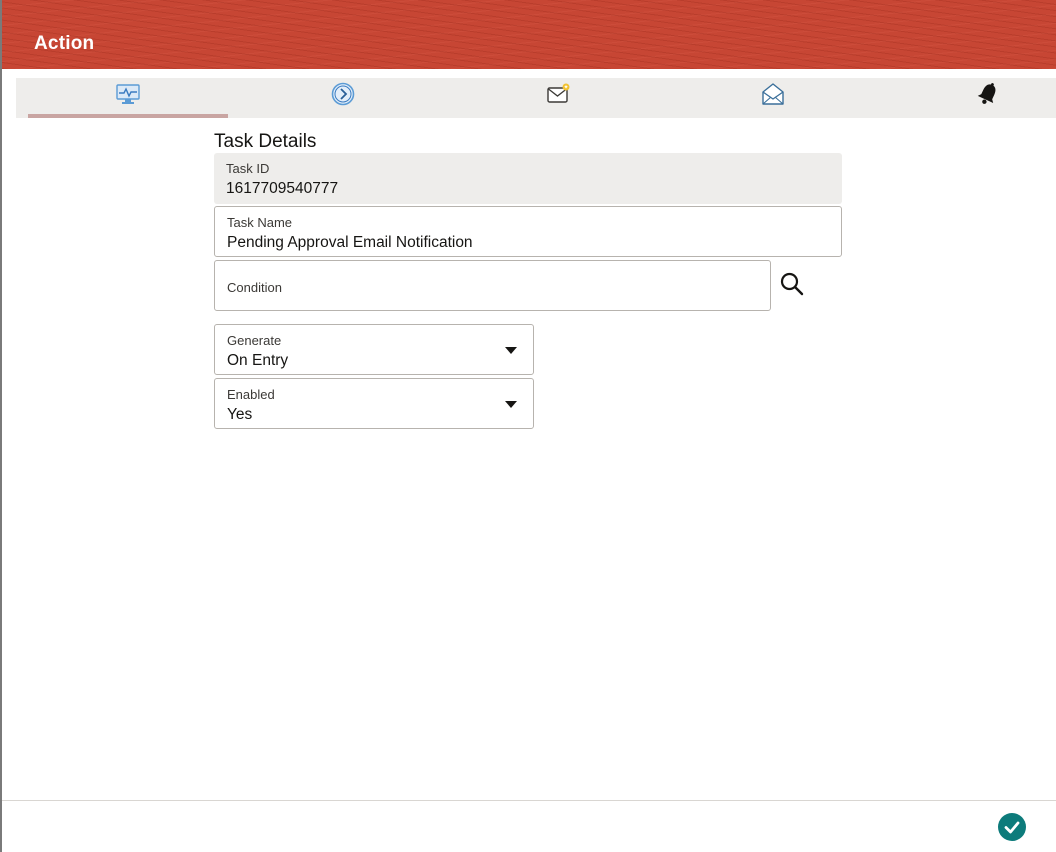 The image size is (1056, 852). What do you see at coordinates (528, 178) in the screenshot?
I see `task-id-field: Task ID 1617709540777` at bounding box center [528, 178].